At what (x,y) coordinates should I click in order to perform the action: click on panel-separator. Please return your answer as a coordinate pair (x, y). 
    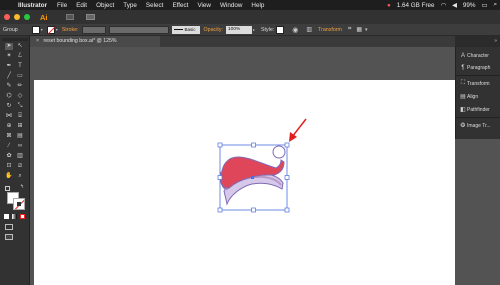
    Looking at the image, I should click on (478, 75).